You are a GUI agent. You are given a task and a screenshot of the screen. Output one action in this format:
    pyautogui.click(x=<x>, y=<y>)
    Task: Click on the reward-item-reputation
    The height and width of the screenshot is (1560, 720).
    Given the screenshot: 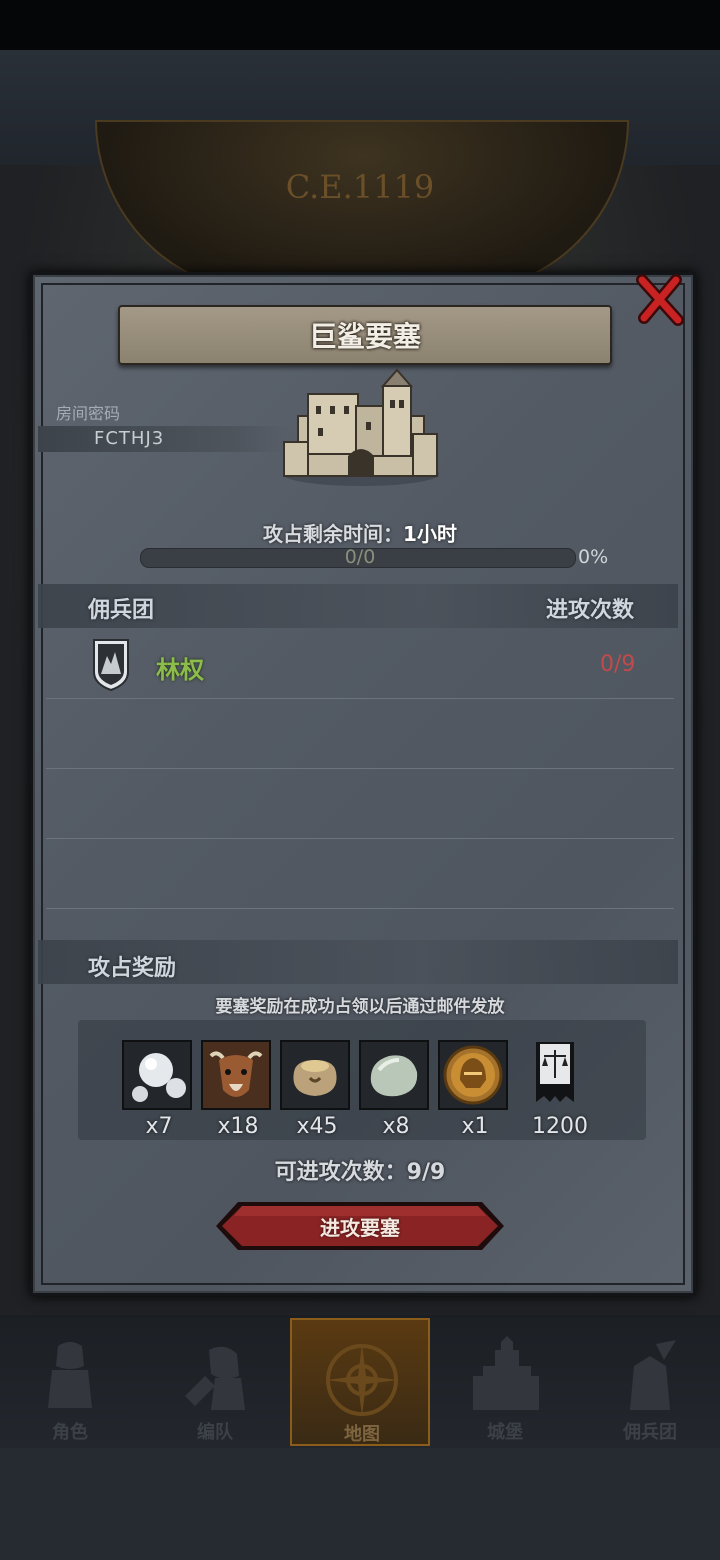 What is the action you would take?
    pyautogui.click(x=557, y=1075)
    